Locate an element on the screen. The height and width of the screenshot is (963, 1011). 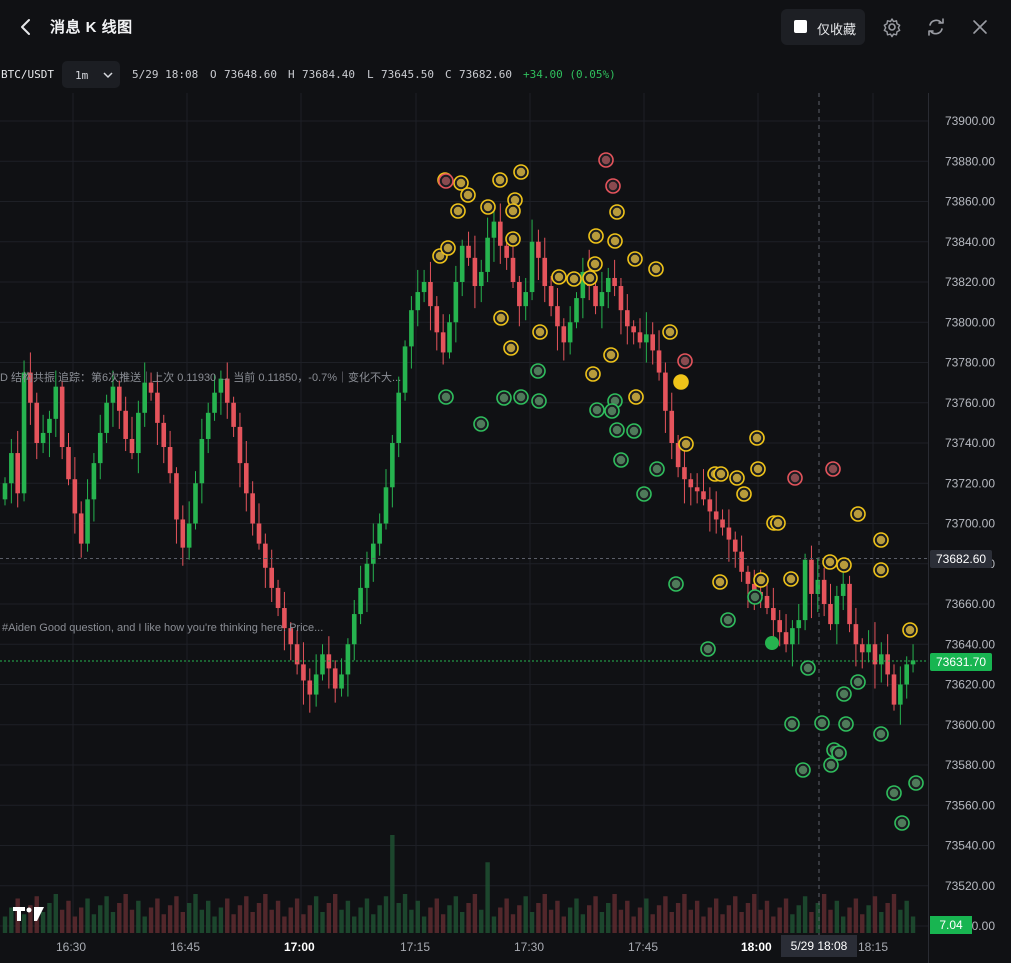
refresh-icon is located at coordinates (936, 27).